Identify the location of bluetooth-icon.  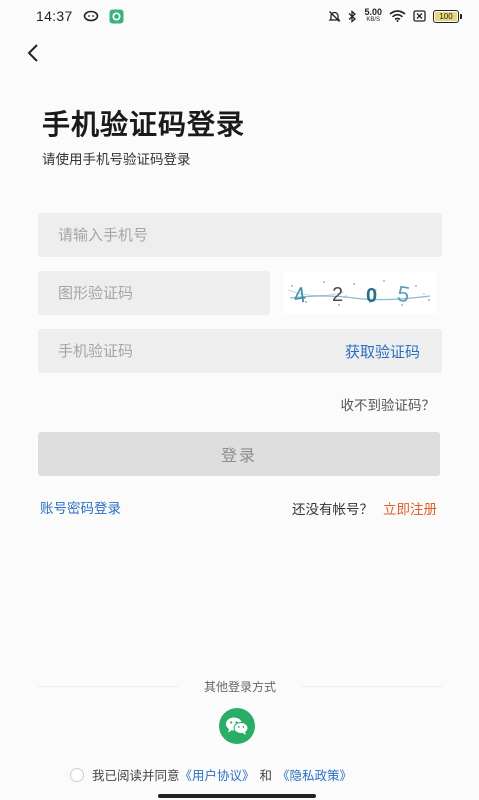
(353, 16).